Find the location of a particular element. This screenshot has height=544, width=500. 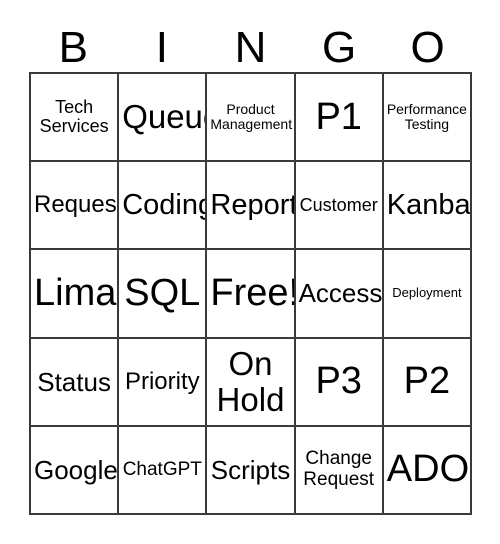

bingo-cell-r1c1: Tech Services is located at coordinates (75, 118).